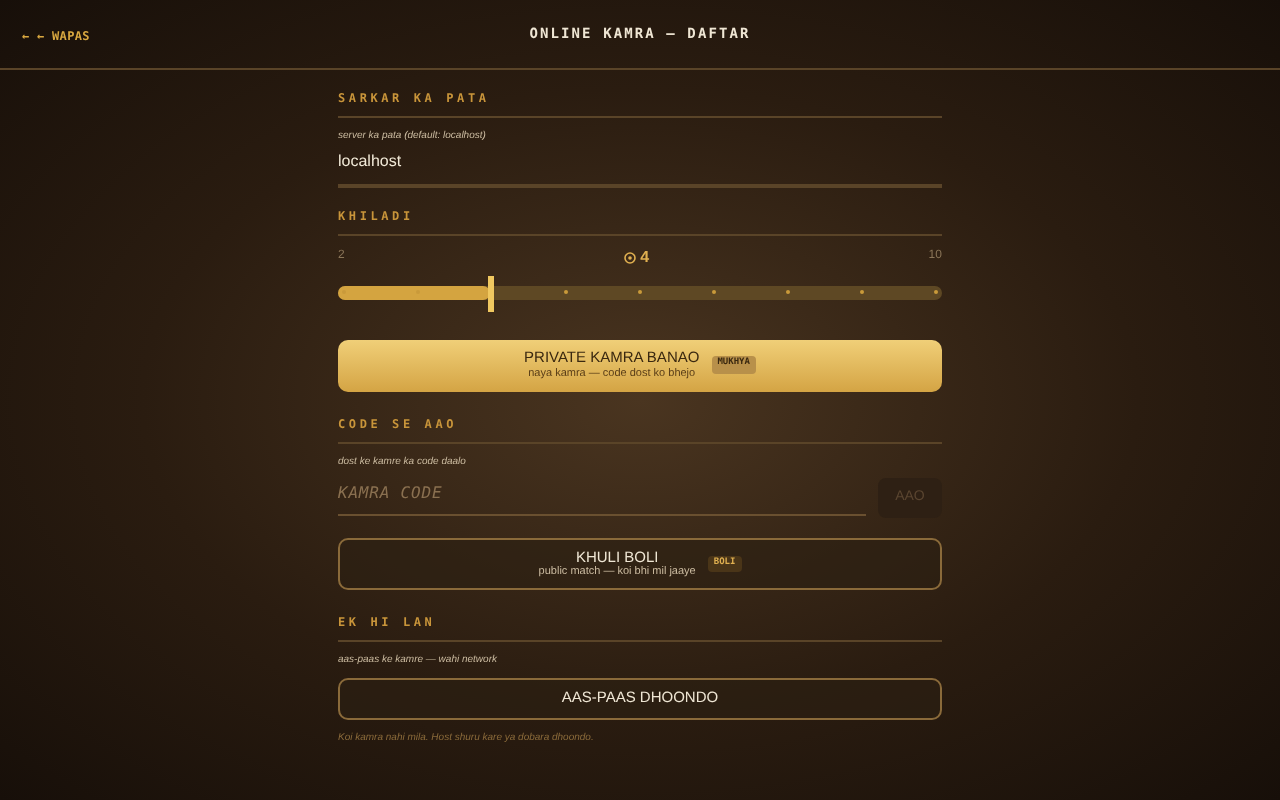 The height and width of the screenshot is (800, 1280). Describe the element at coordinates (490, 293) in the screenshot. I see `slider-thumb` at that location.